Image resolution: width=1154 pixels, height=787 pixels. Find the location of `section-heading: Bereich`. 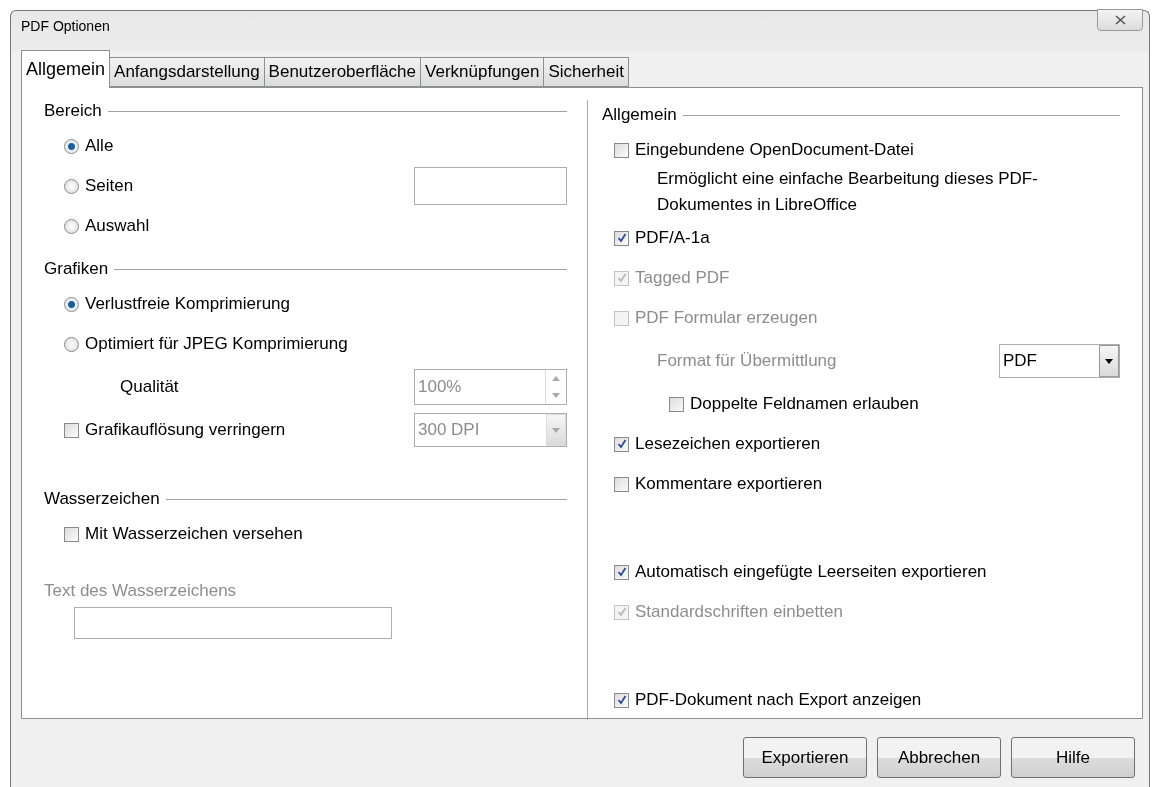

section-heading: Bereich is located at coordinates (73, 111).